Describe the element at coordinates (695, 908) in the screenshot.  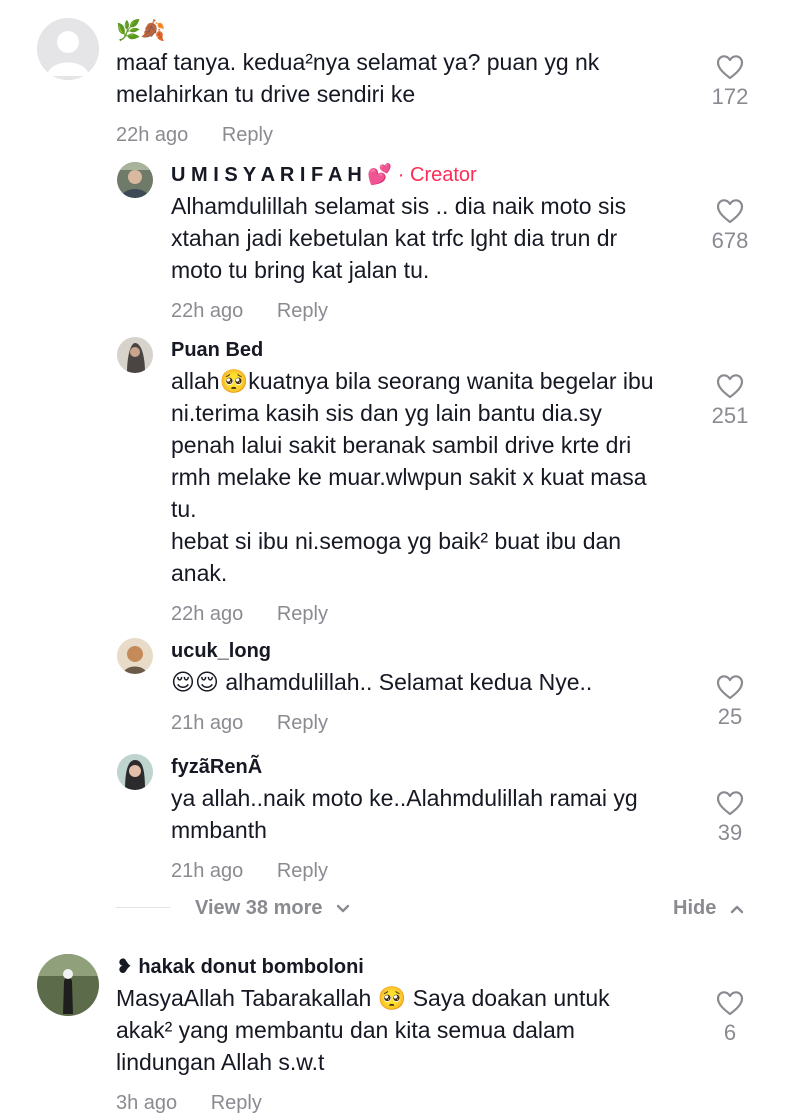
I see `hide-label: Hide` at that location.